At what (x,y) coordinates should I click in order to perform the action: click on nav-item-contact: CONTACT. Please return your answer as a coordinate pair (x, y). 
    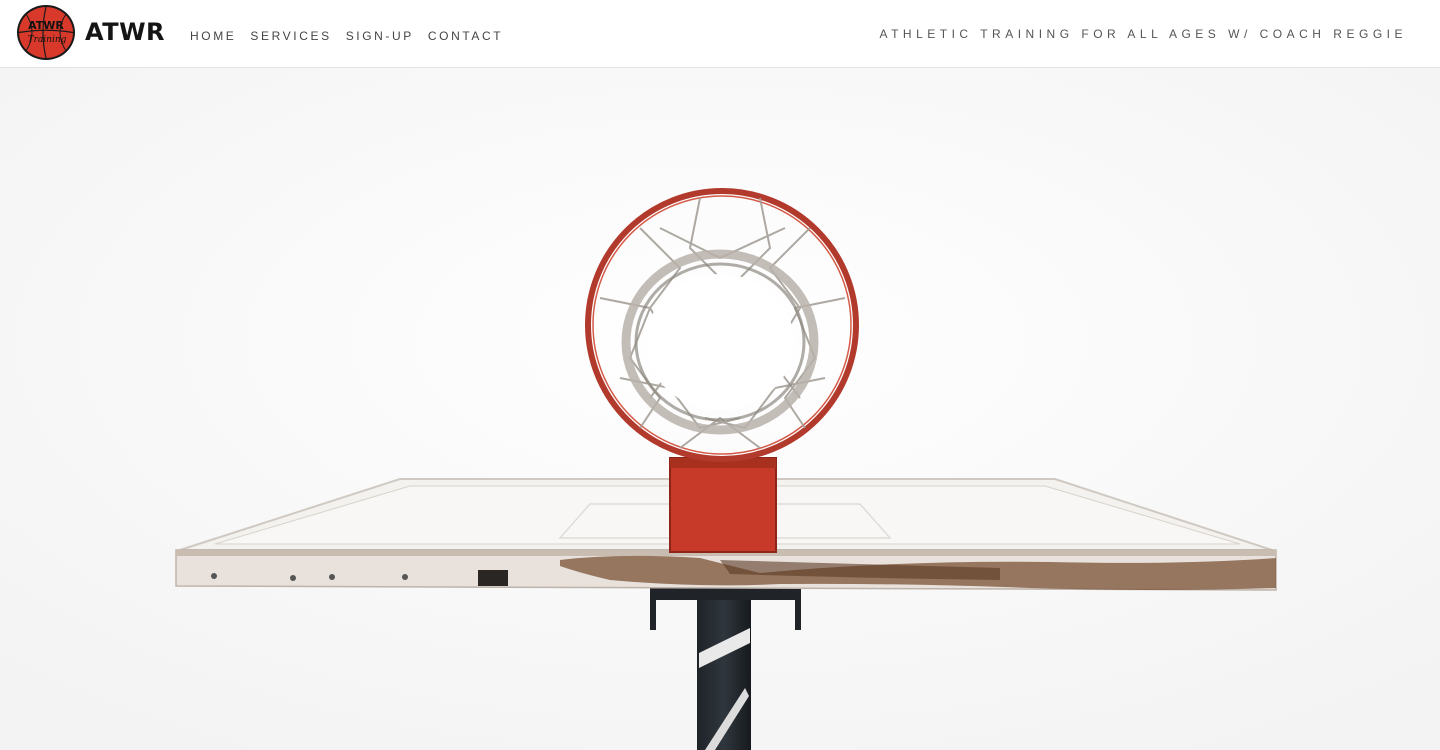
    Looking at the image, I should click on (465, 36).